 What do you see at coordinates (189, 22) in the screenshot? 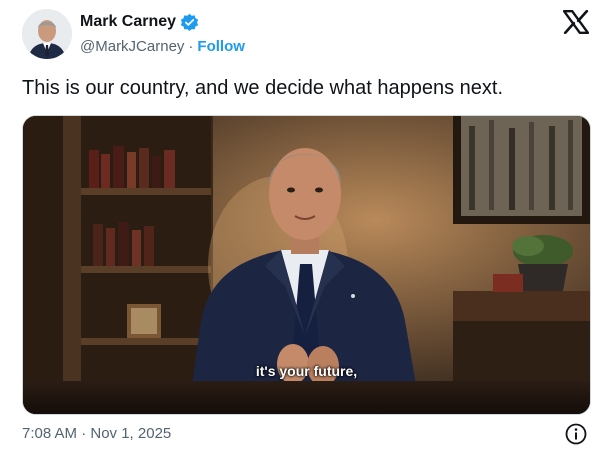
I see `verified-badge-icon` at bounding box center [189, 22].